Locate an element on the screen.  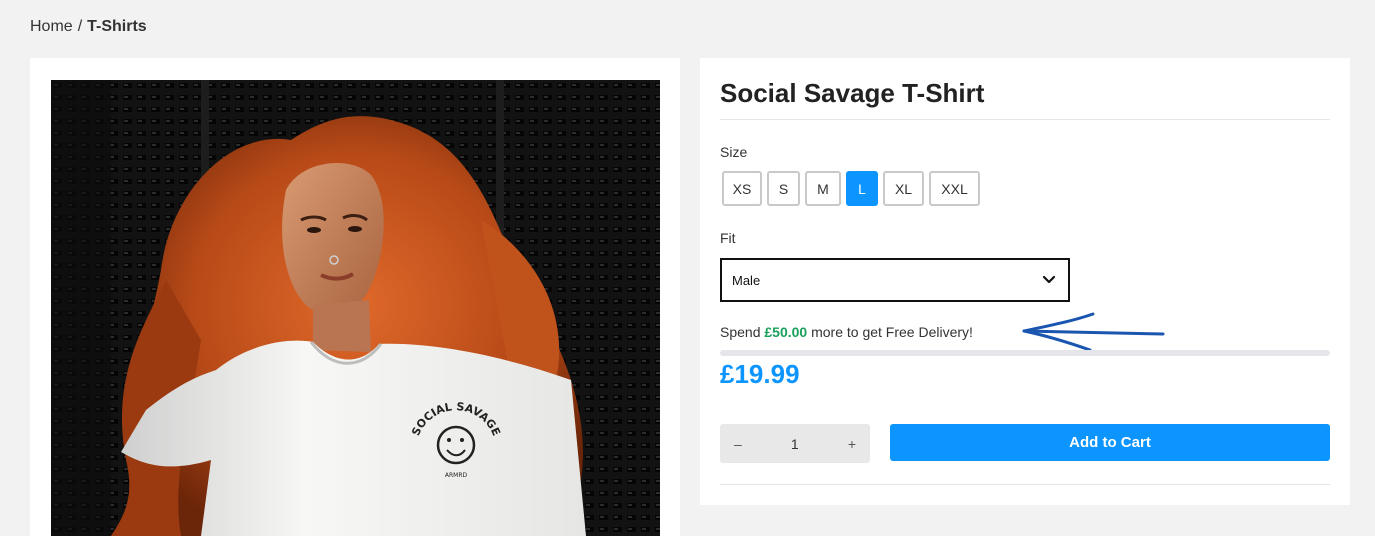
quantity-increase-button: + is located at coordinates (852, 444).